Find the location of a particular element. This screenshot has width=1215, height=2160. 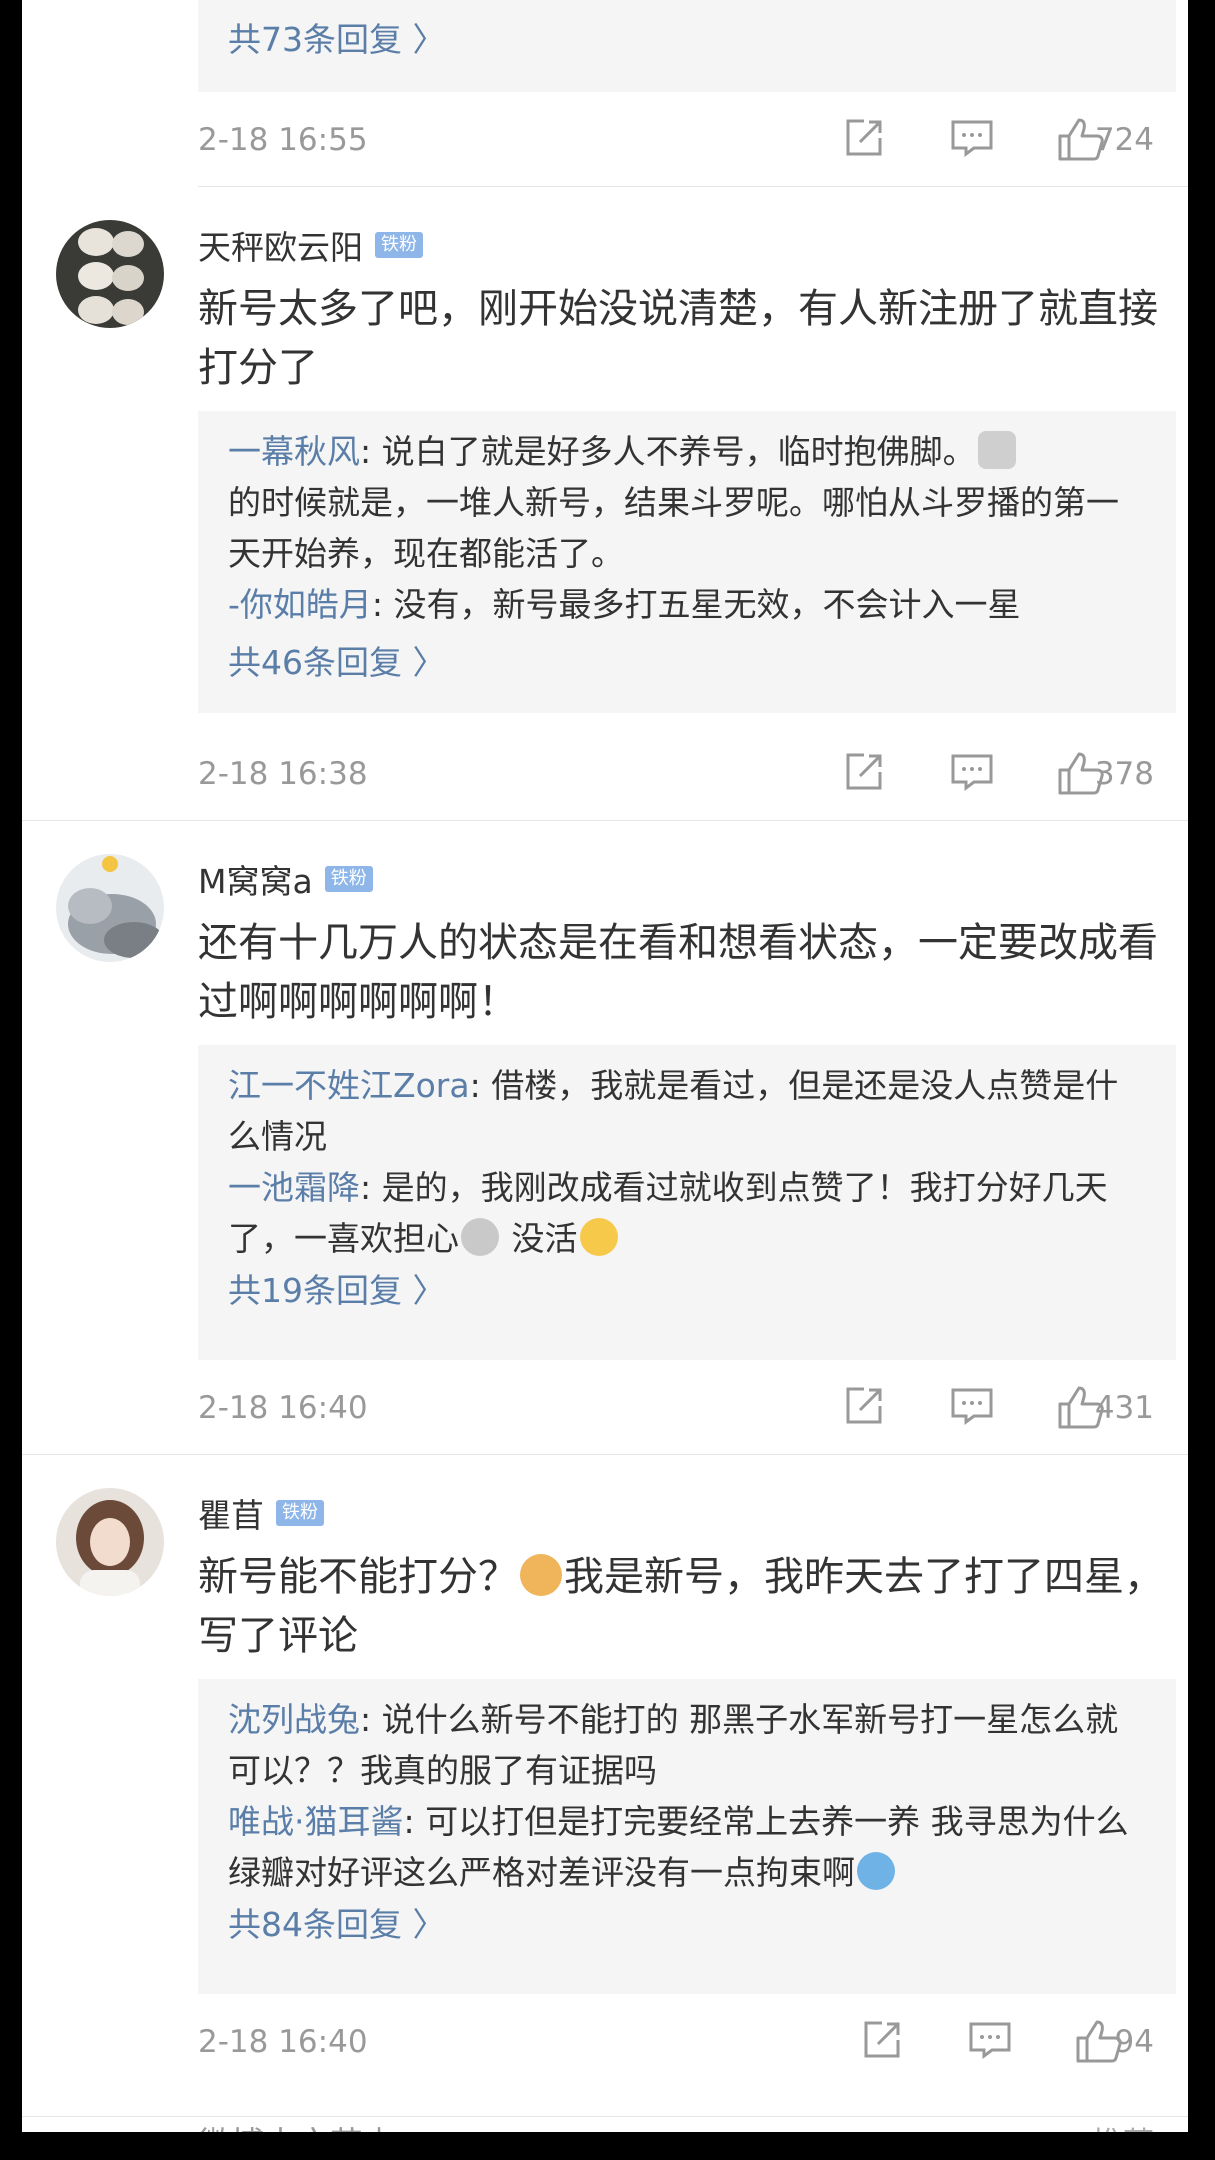

author-row: M窝窝a 铁粉 is located at coordinates (285, 879).